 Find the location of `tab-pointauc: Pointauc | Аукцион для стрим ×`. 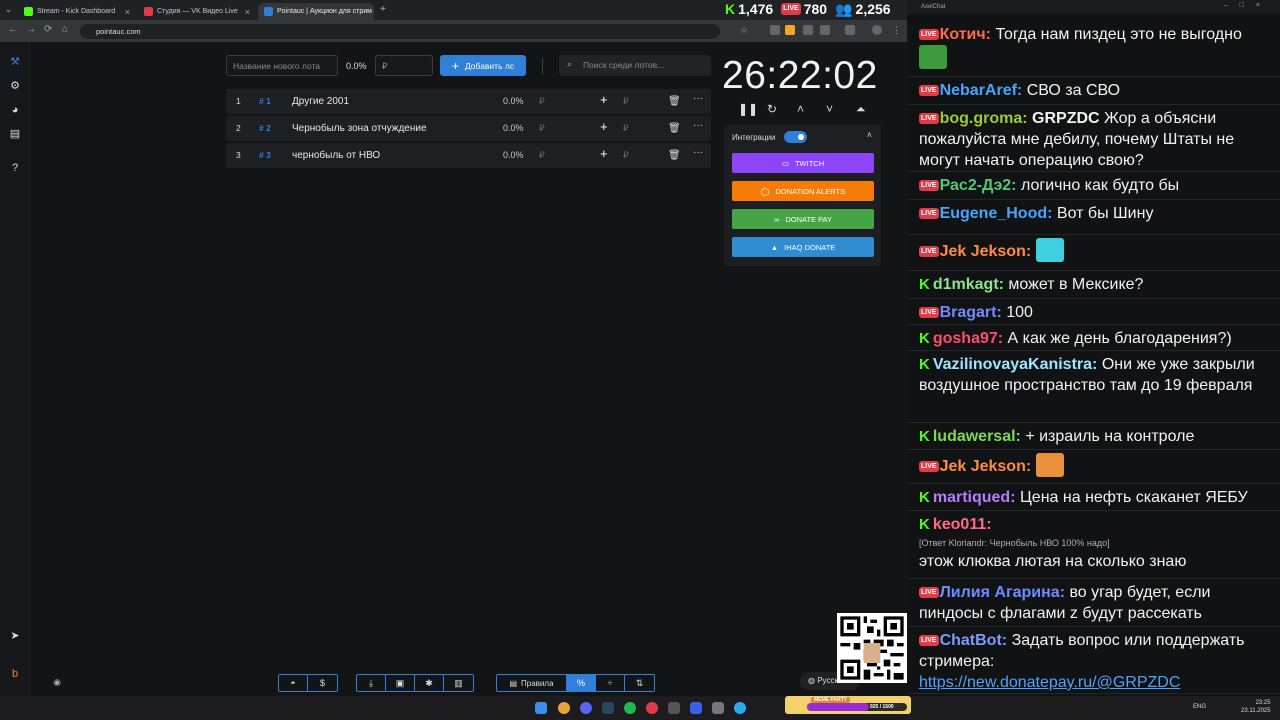

tab-pointauc: Pointauc | Аукцион для стрим × is located at coordinates (316, 11).